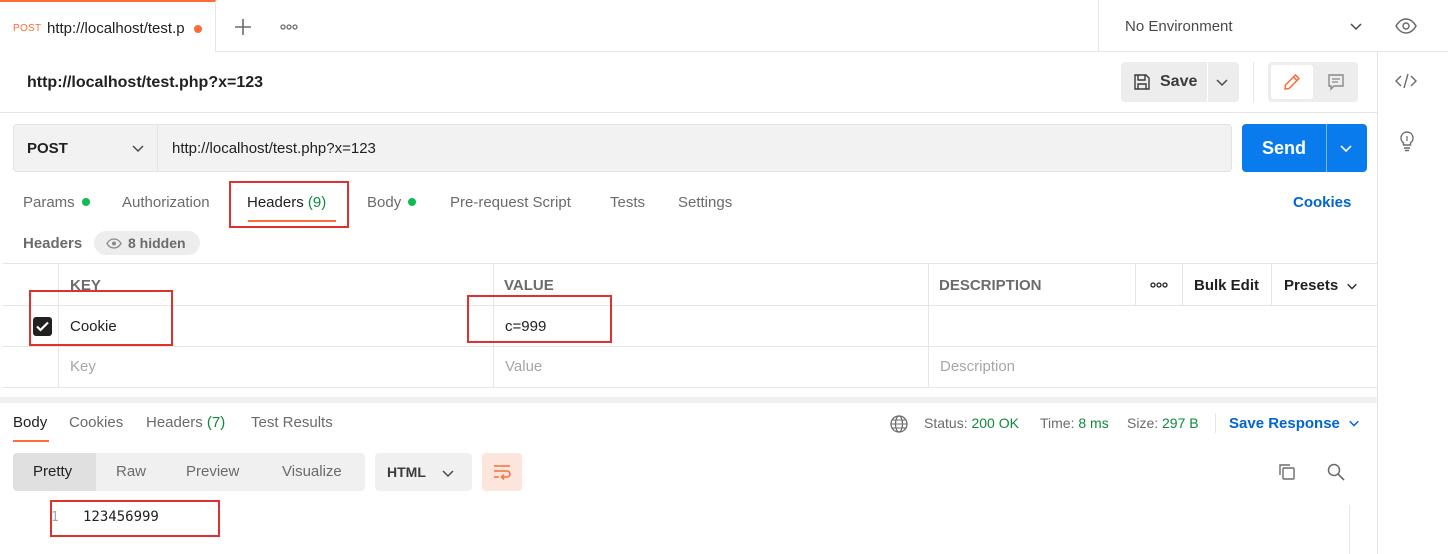  Describe the element at coordinates (145, 83) in the screenshot. I see `request-title: http://localhost/test.php?x=123` at that location.